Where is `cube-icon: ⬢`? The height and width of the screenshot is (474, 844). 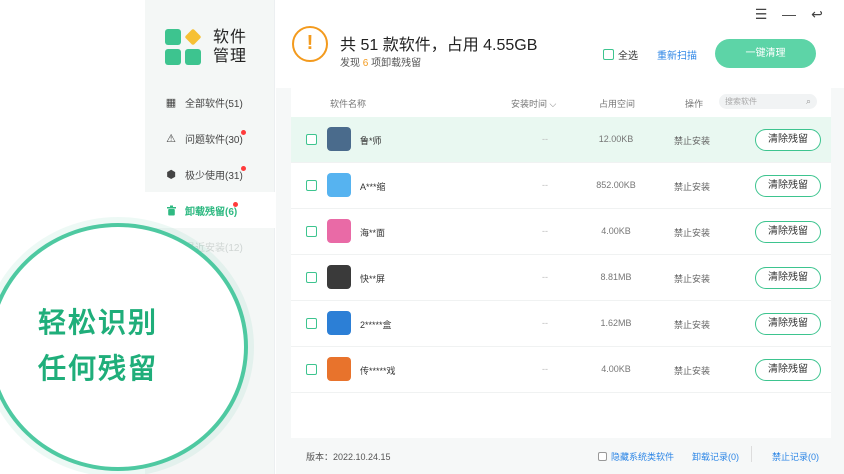
cube-icon: ⬢ is located at coordinates (171, 174).